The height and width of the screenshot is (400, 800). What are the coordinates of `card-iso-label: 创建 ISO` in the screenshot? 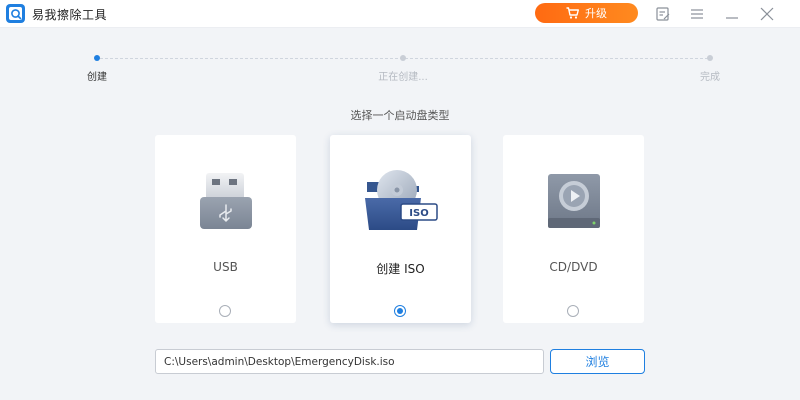 It's located at (400, 269).